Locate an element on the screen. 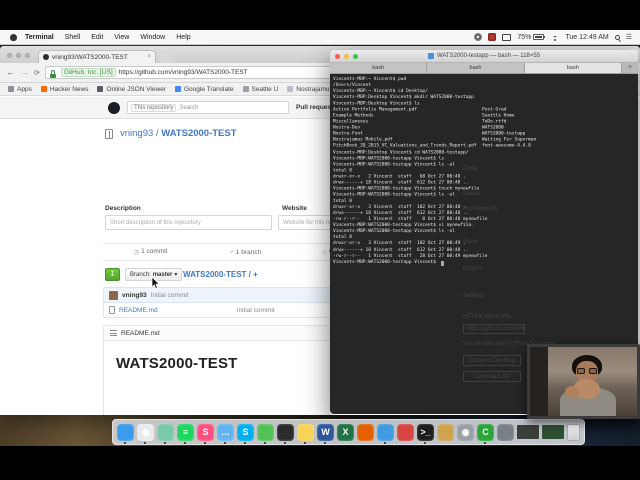  browser-tab: vning93/WATS2000-TEST × is located at coordinates (97, 56).